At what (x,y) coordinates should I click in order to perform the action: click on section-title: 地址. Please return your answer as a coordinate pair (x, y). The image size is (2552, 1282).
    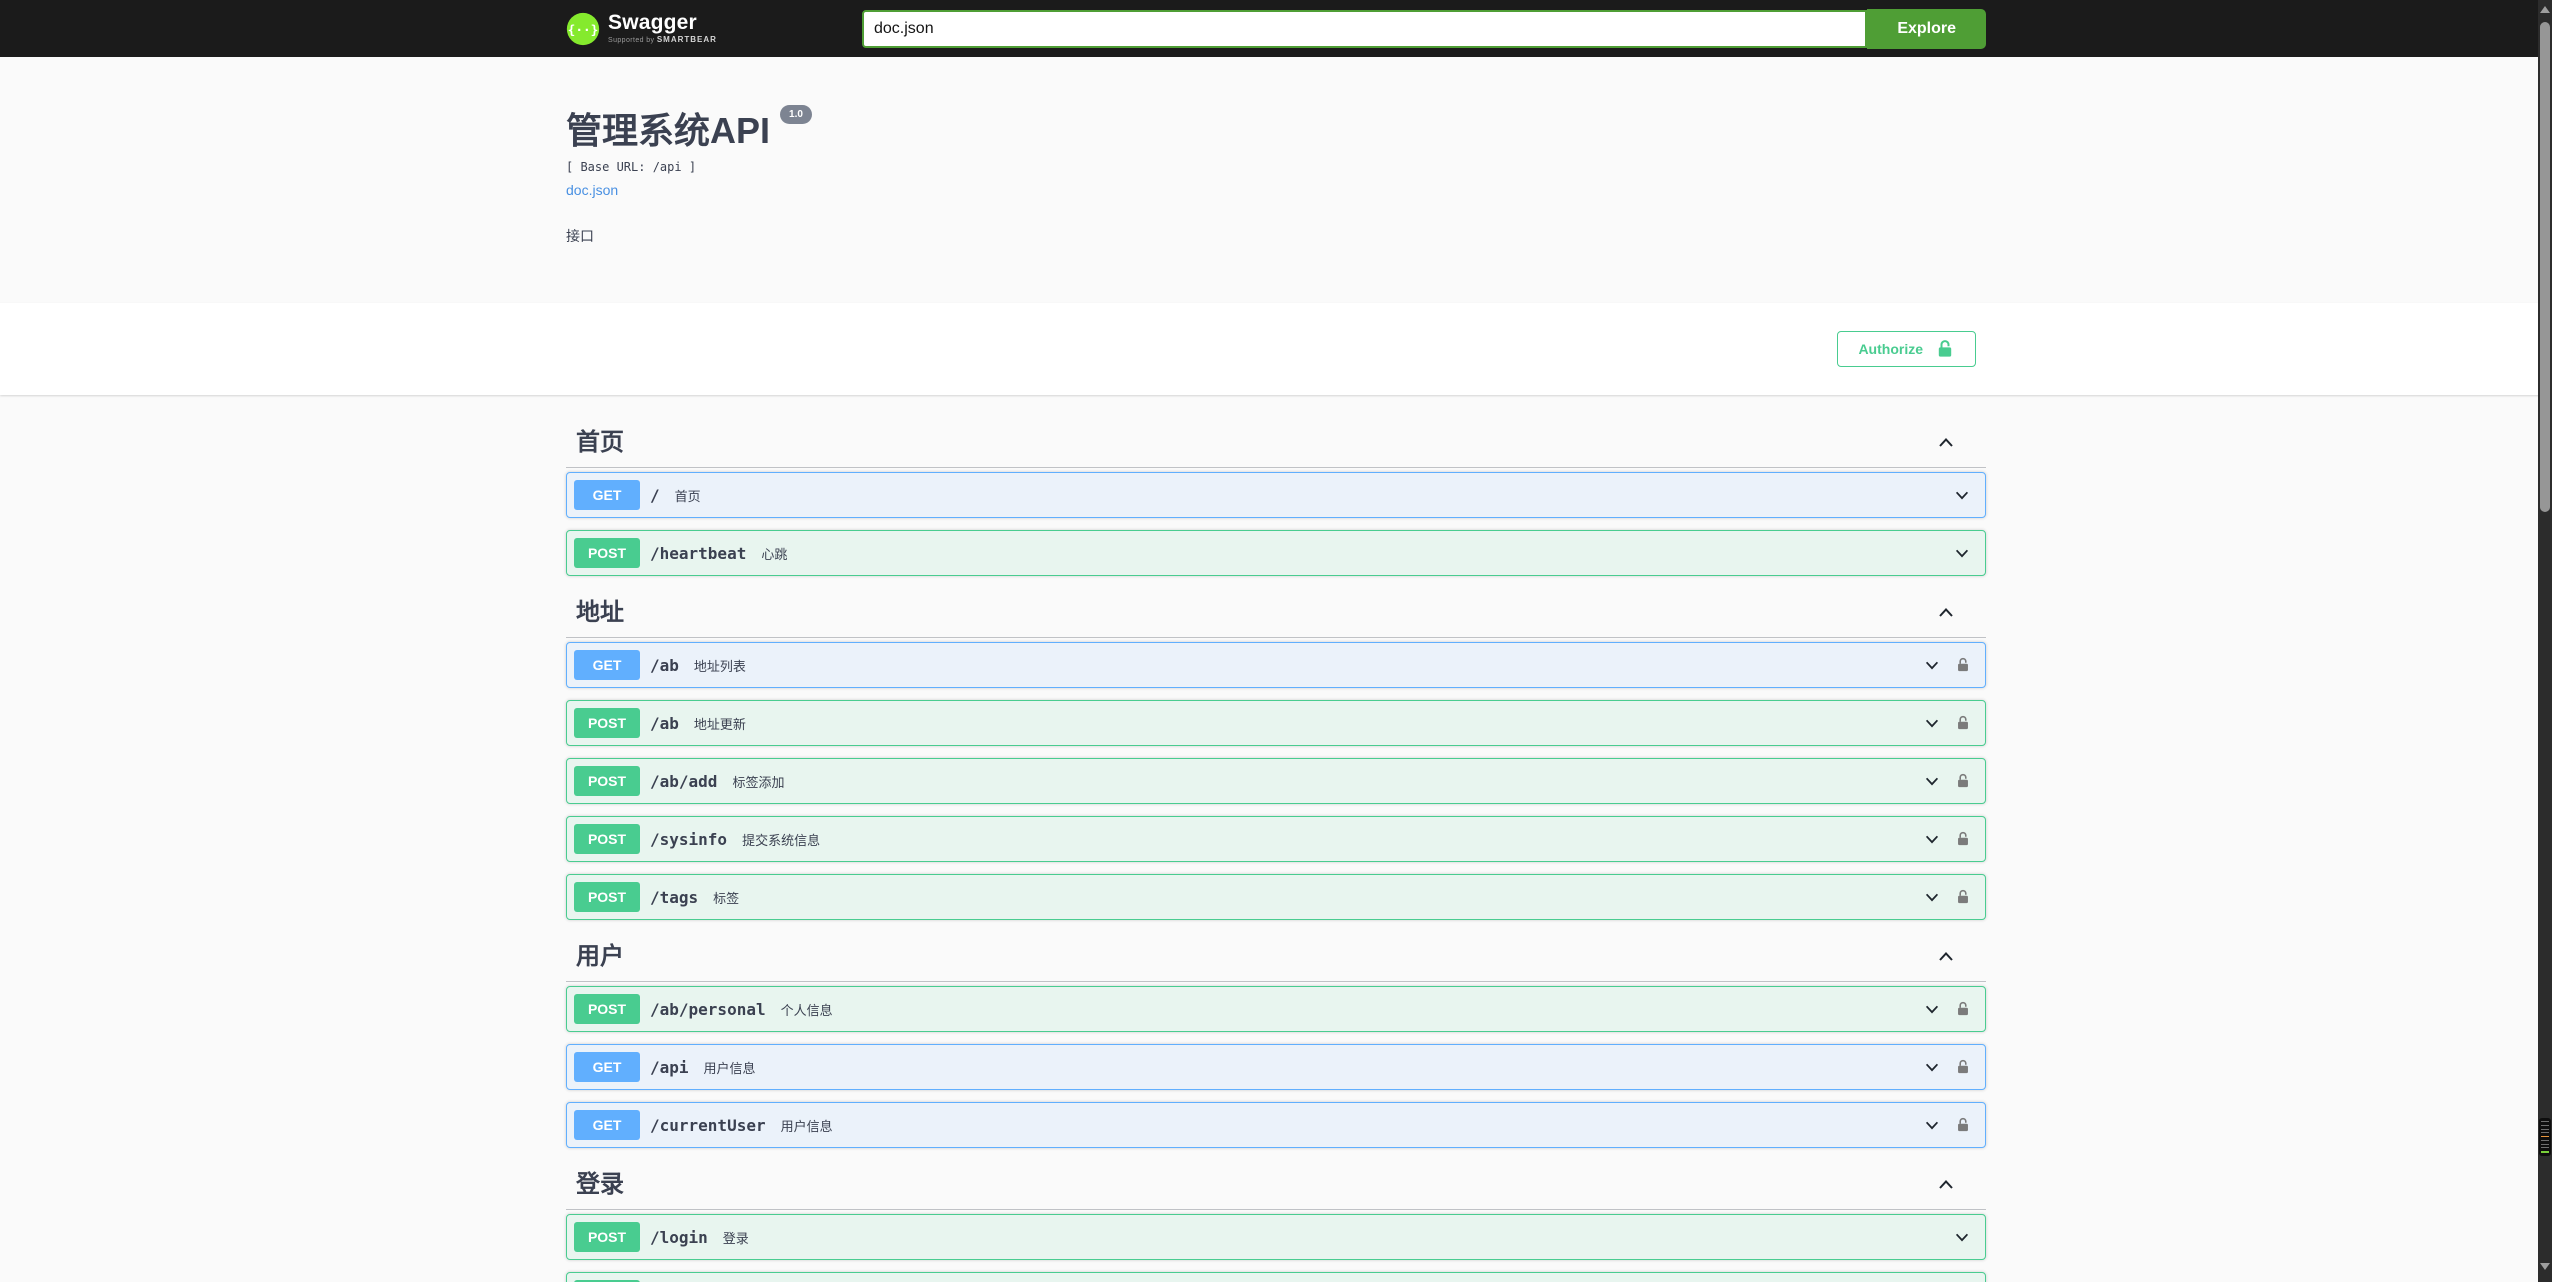
    Looking at the image, I should click on (600, 612).